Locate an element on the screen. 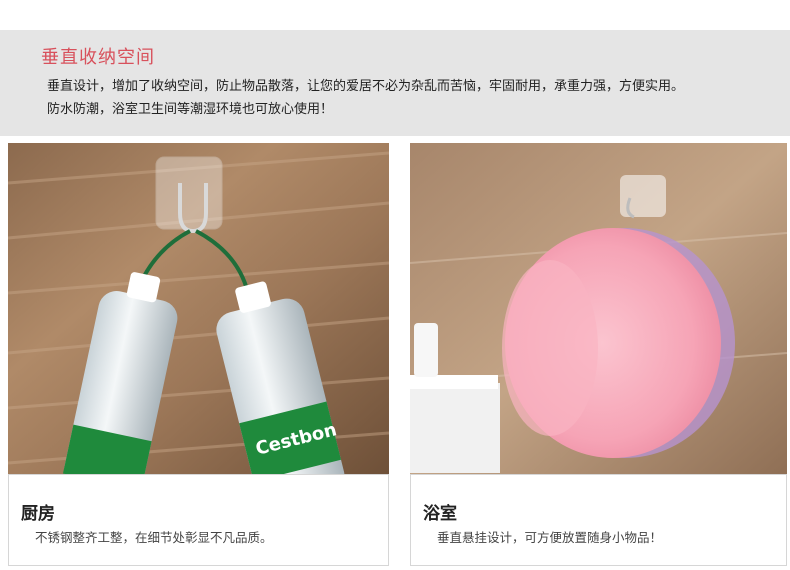 The image size is (790, 570). intro-text-line-2: 防水防潮，浴室卫生间等潮湿环境也可放心使用！ is located at coordinates (190, 109).